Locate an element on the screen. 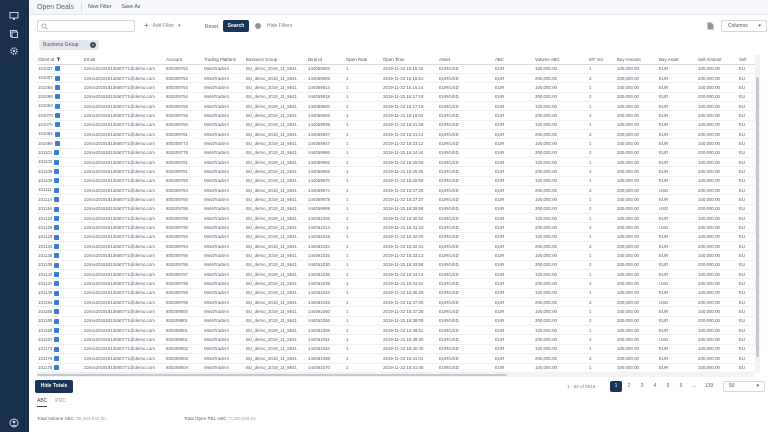 This screenshot has width=768, height=432. new-filter-button: New Filter is located at coordinates (99, 7).